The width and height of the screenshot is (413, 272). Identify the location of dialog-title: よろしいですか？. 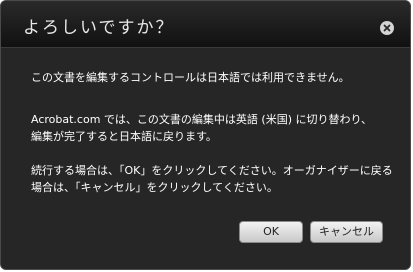
(99, 28).